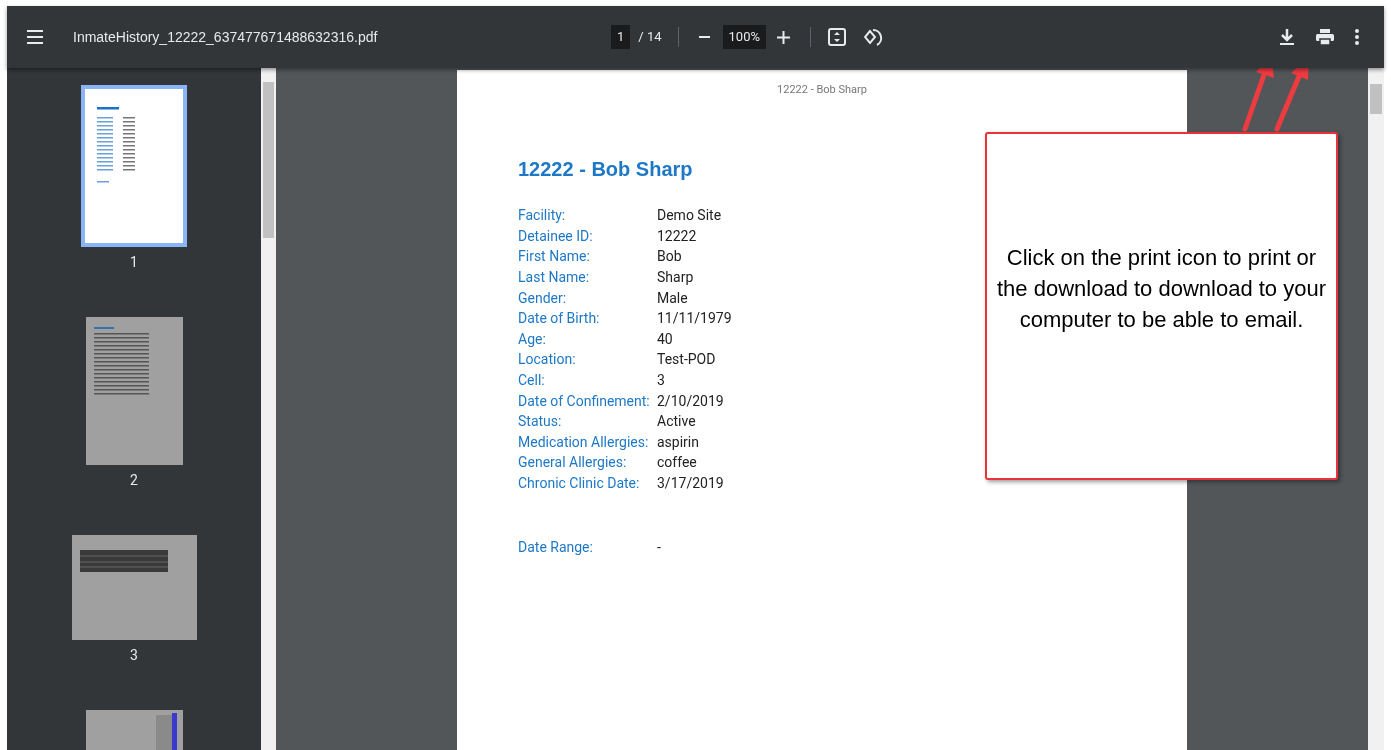  Describe the element at coordinates (573, 463) in the screenshot. I see `field-label: General Allergies:` at that location.